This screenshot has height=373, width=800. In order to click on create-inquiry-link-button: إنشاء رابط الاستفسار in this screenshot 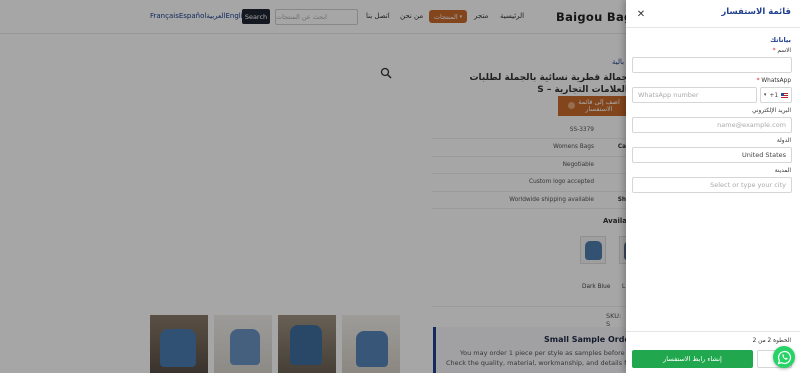, I will do `click(692, 359)`.